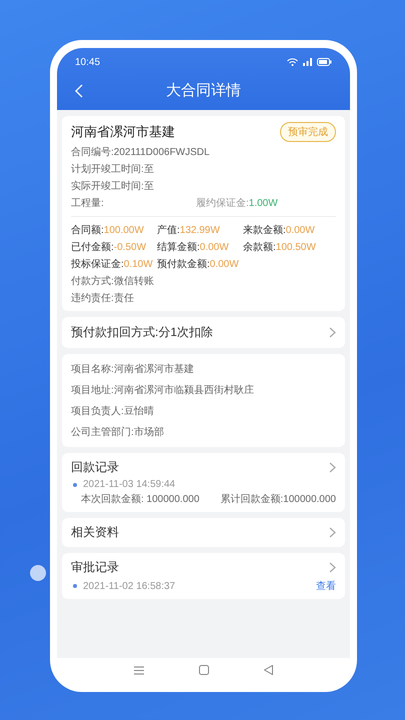 The width and height of the screenshot is (405, 720). Describe the element at coordinates (140, 499) in the screenshot. I see `current-amount: 本次回款金额: 100000.000` at that location.